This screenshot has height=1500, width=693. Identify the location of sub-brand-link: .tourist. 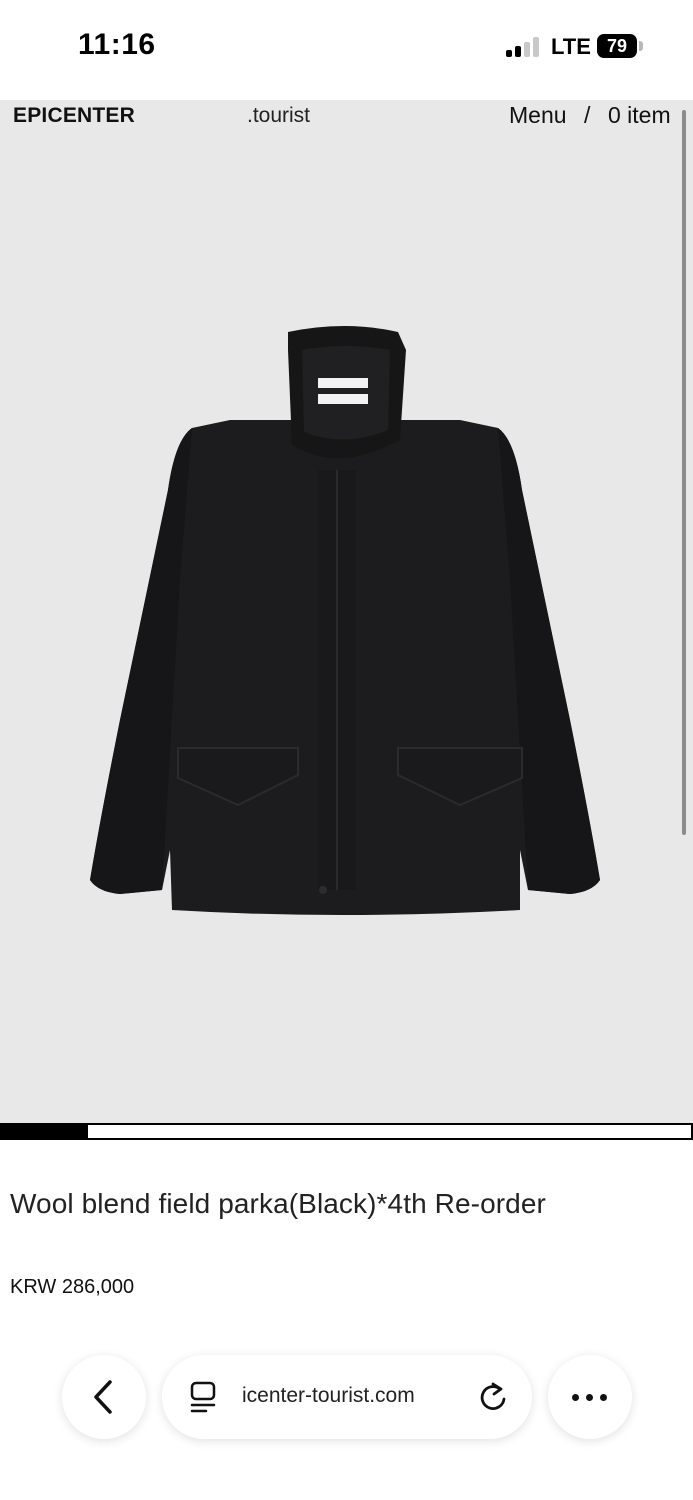
(278, 116).